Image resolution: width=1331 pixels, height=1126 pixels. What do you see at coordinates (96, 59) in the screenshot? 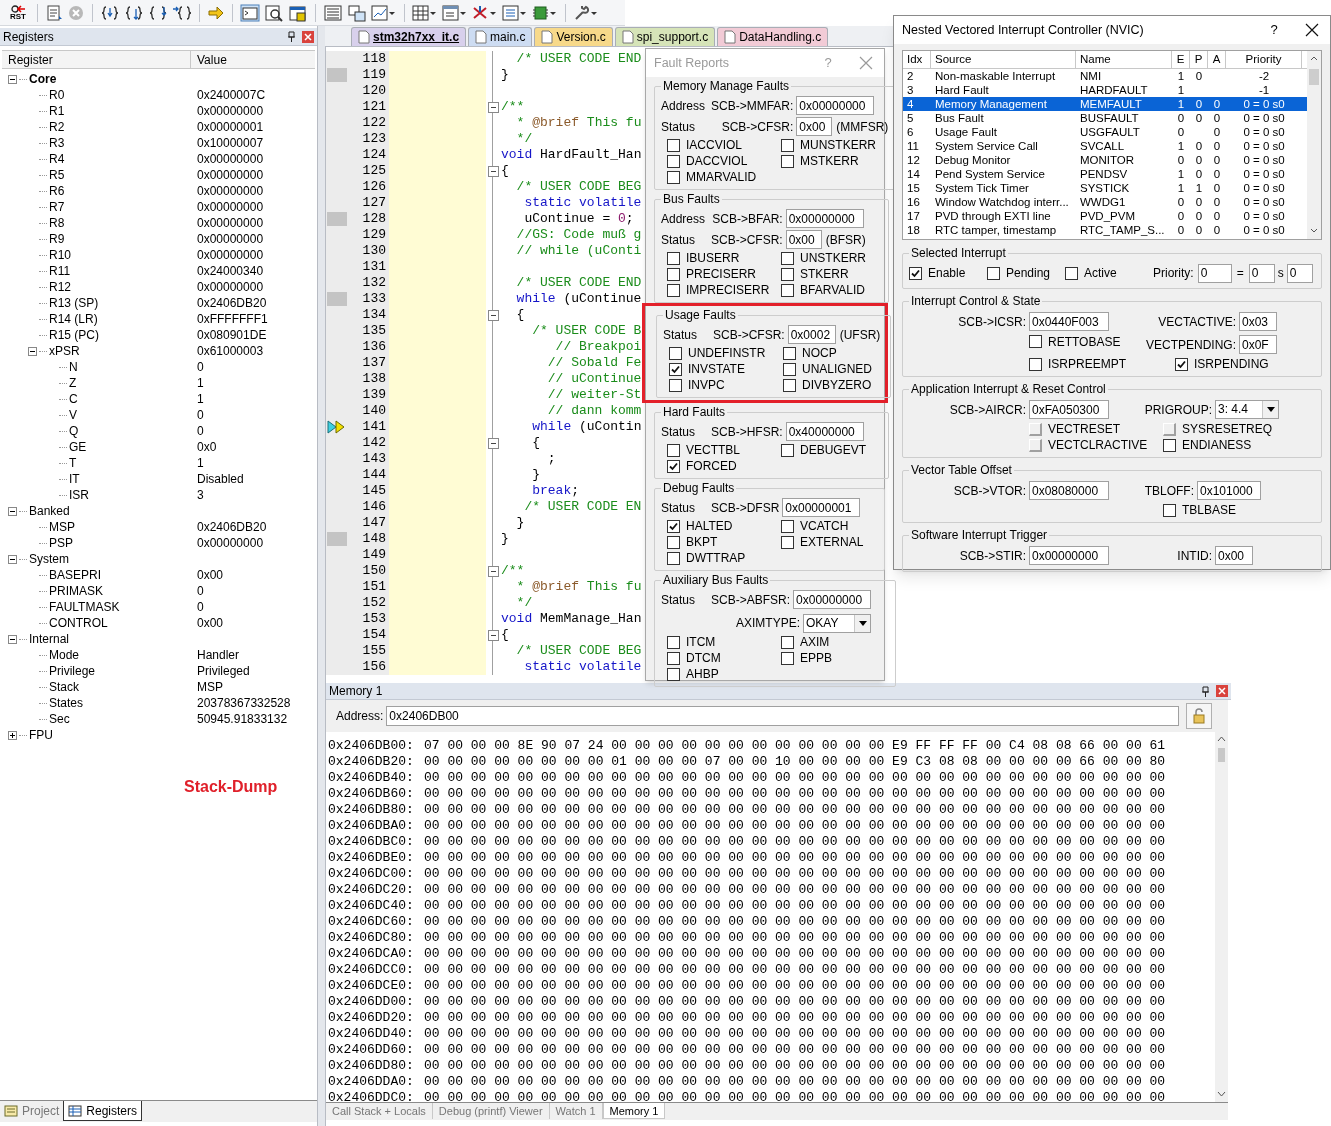
I see `column-header: Register` at bounding box center [96, 59].